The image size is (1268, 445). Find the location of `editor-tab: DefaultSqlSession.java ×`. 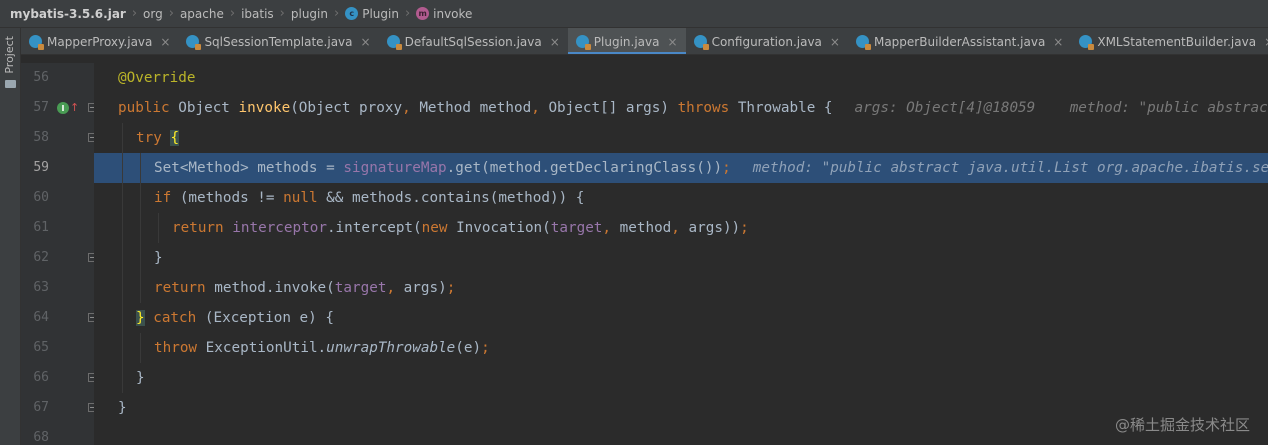

editor-tab: DefaultSqlSession.java × is located at coordinates (473, 41).